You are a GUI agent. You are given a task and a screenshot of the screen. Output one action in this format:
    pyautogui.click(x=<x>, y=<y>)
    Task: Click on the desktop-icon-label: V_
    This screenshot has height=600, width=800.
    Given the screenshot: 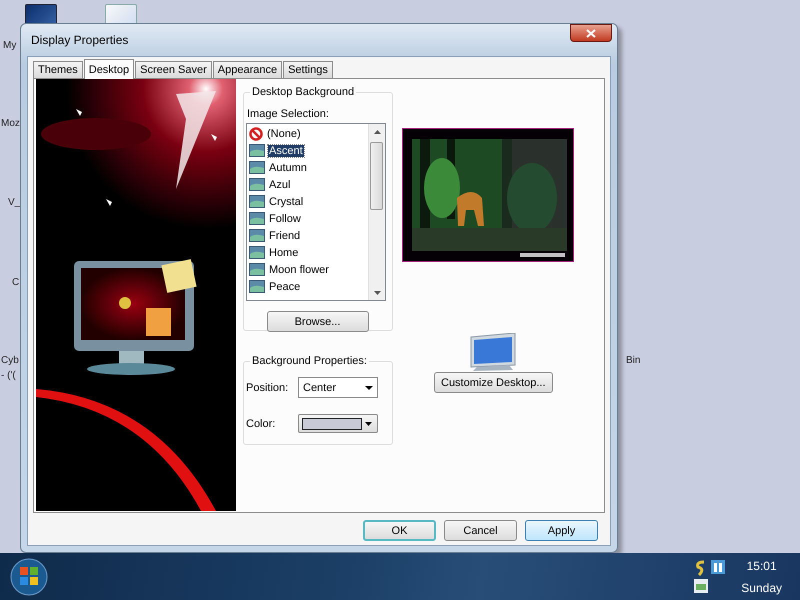 What is the action you would take?
    pyautogui.click(x=14, y=202)
    